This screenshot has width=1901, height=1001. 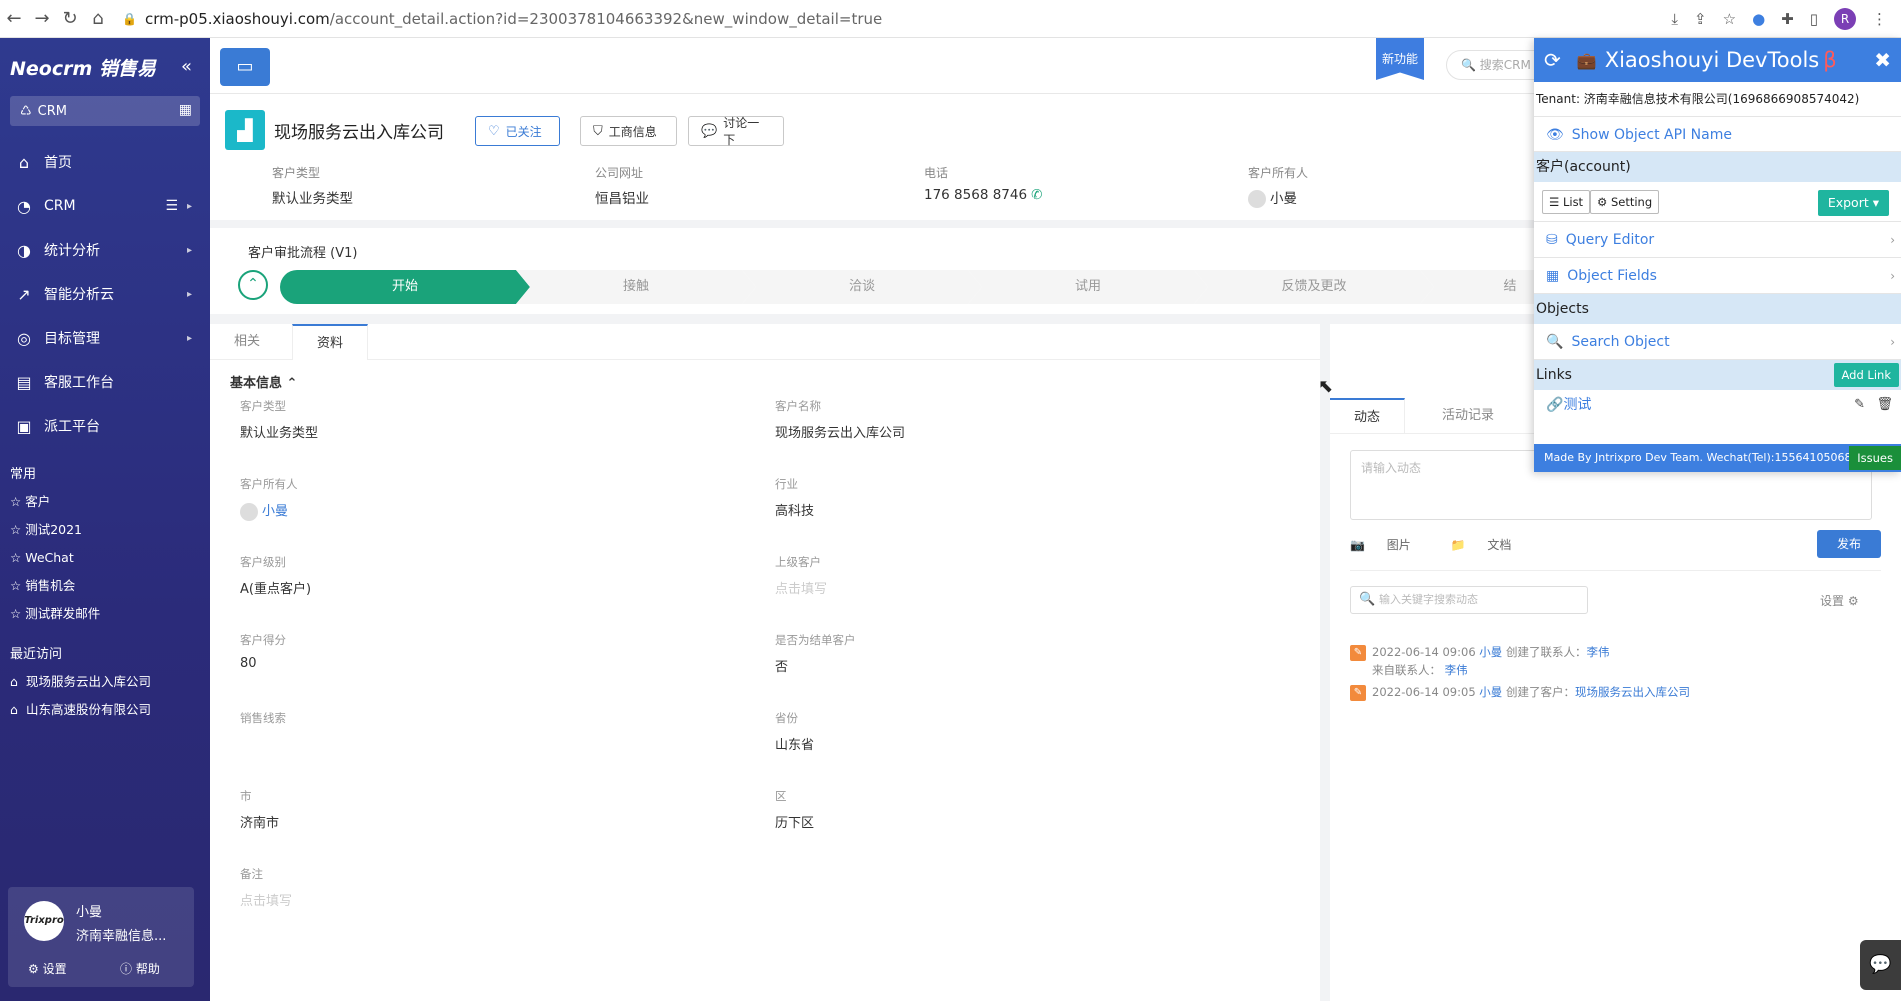 I want to click on tab-feed: 动态, so click(x=1368, y=416).